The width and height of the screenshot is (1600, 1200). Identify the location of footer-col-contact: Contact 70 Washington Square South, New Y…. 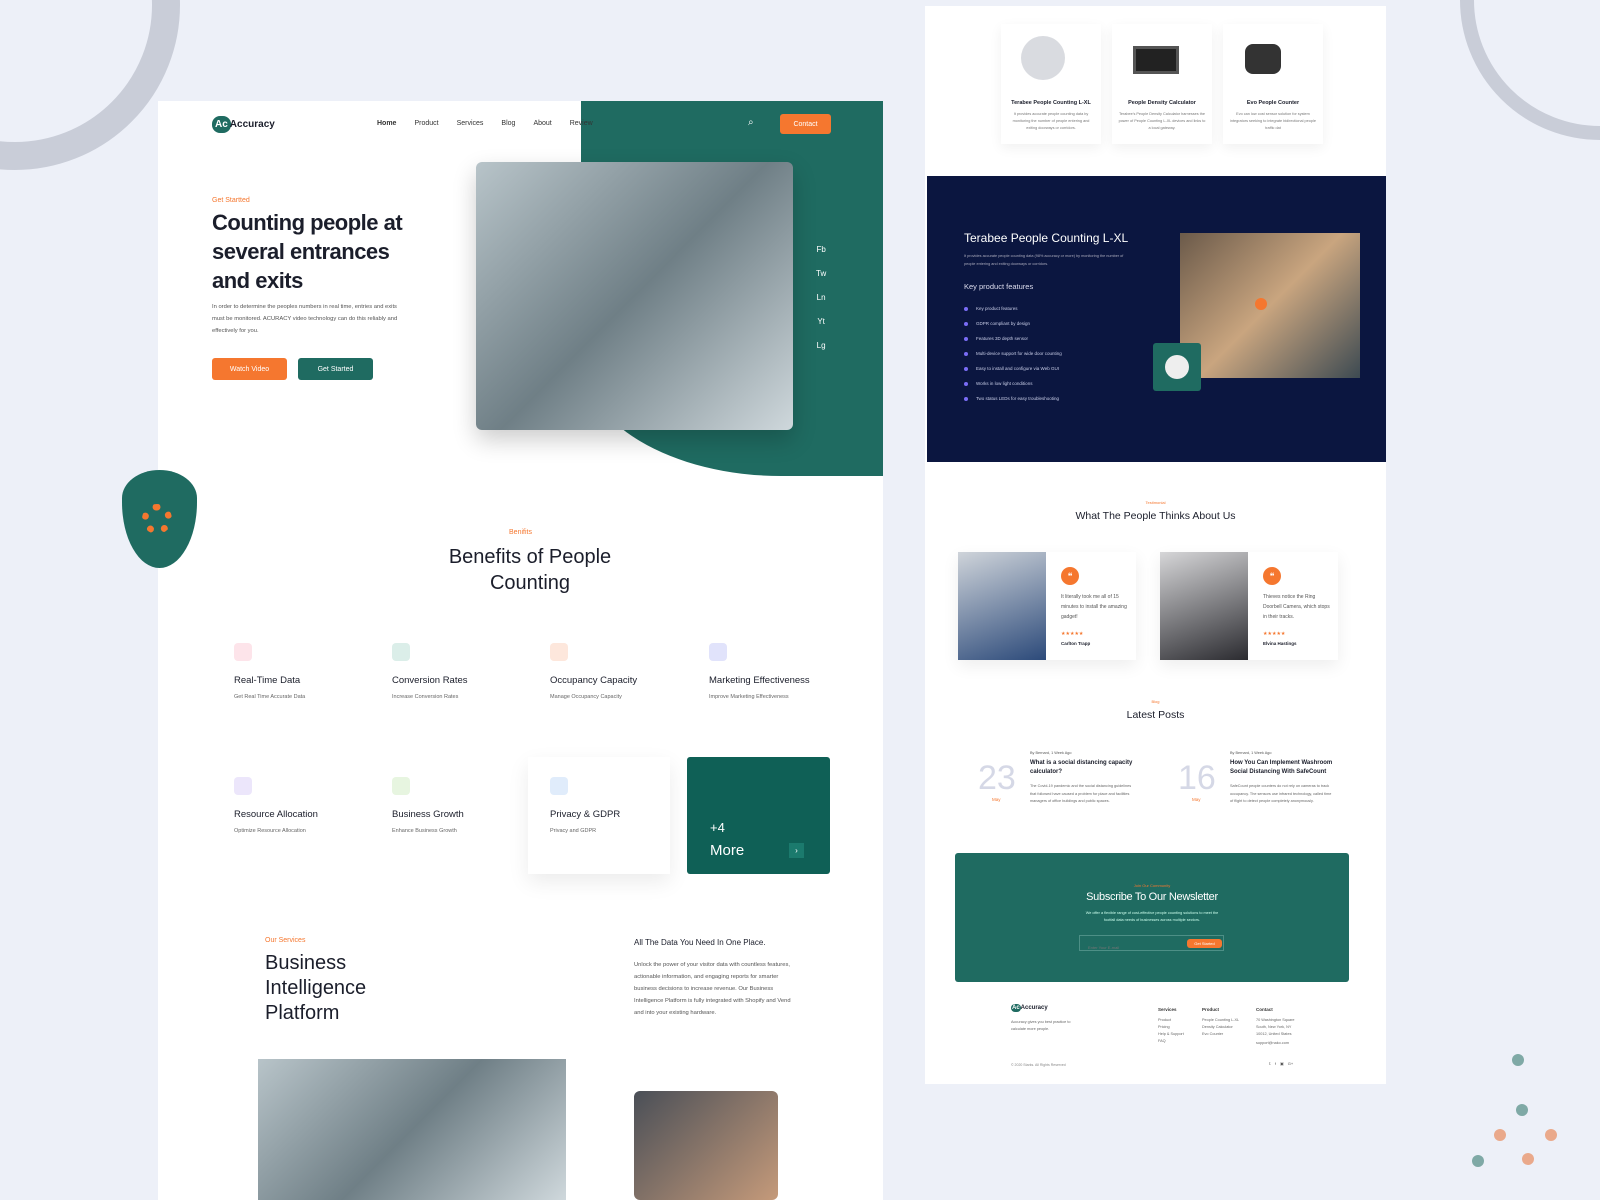
(1275, 1026).